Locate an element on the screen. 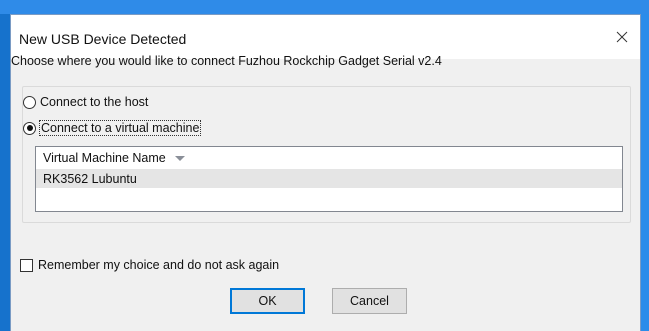  remember-choice-label: Remember my choice and do not ask again is located at coordinates (159, 265).